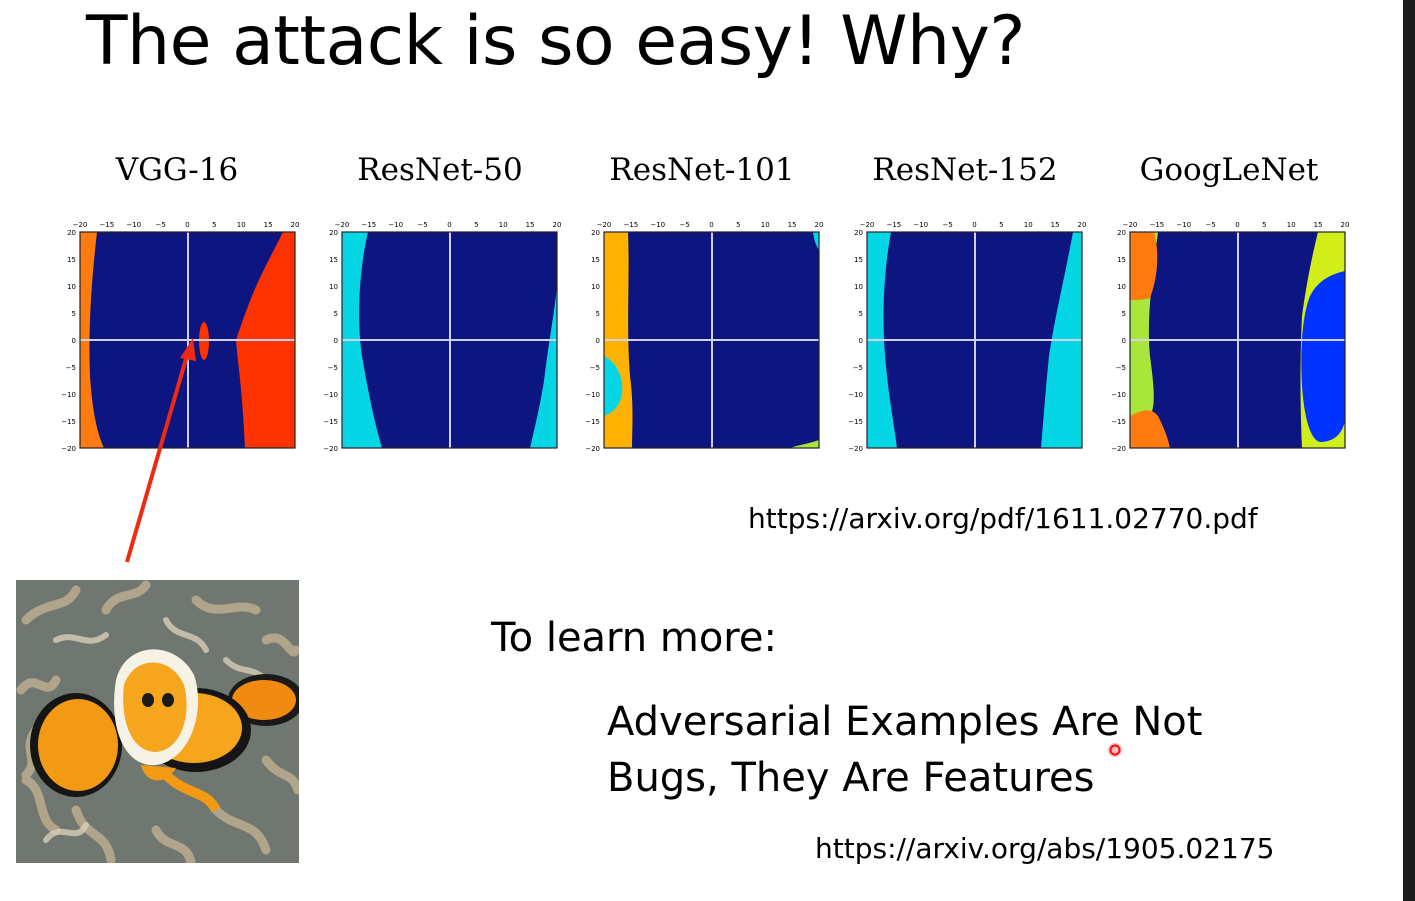  I want to click on plot-title-resnet50: ResNet-50, so click(440, 170).